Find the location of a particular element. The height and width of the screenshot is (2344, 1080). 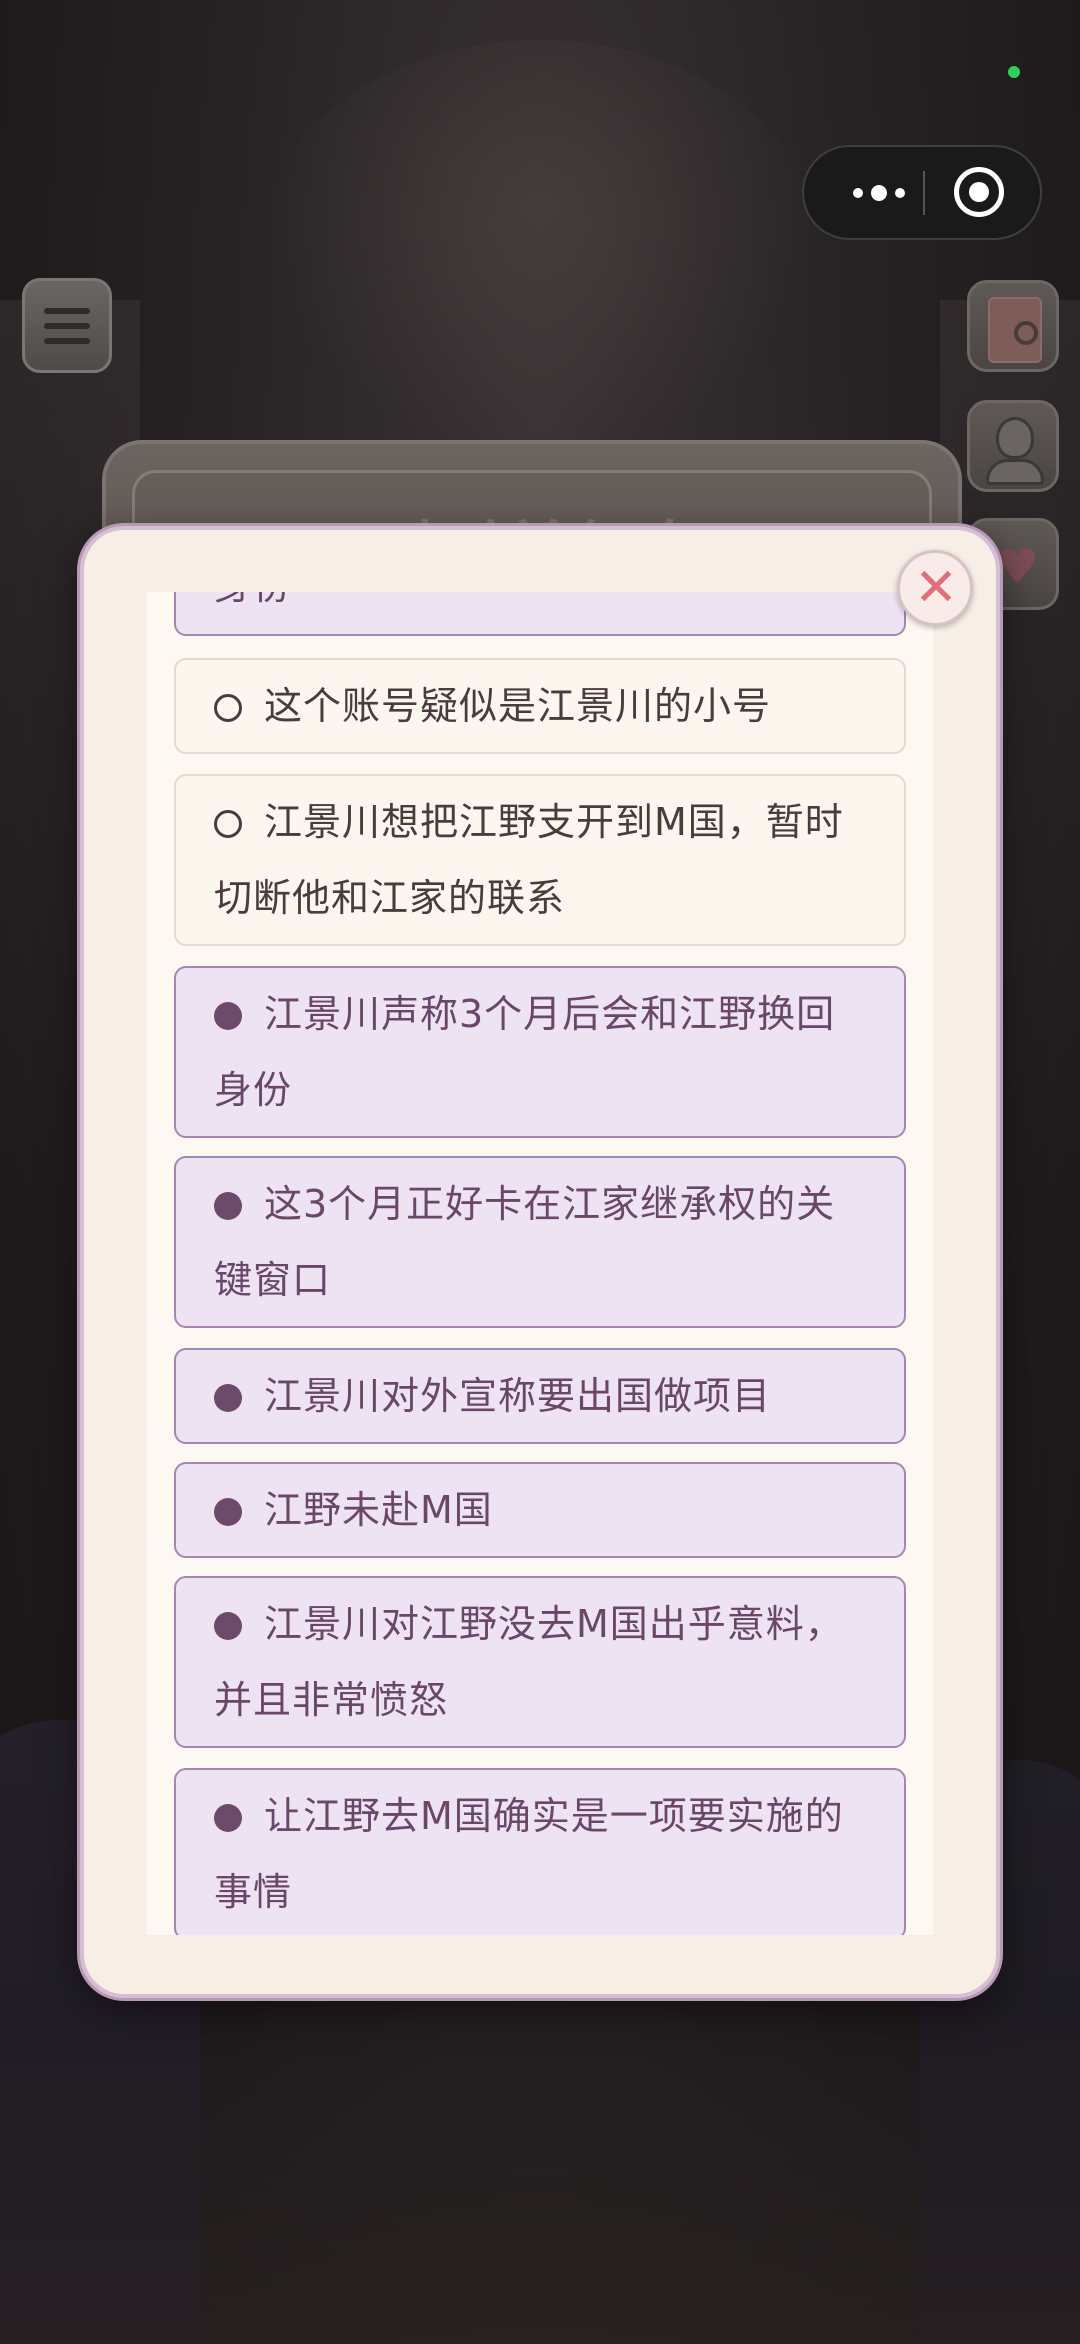

more-dots-icon is located at coordinates (879, 192).